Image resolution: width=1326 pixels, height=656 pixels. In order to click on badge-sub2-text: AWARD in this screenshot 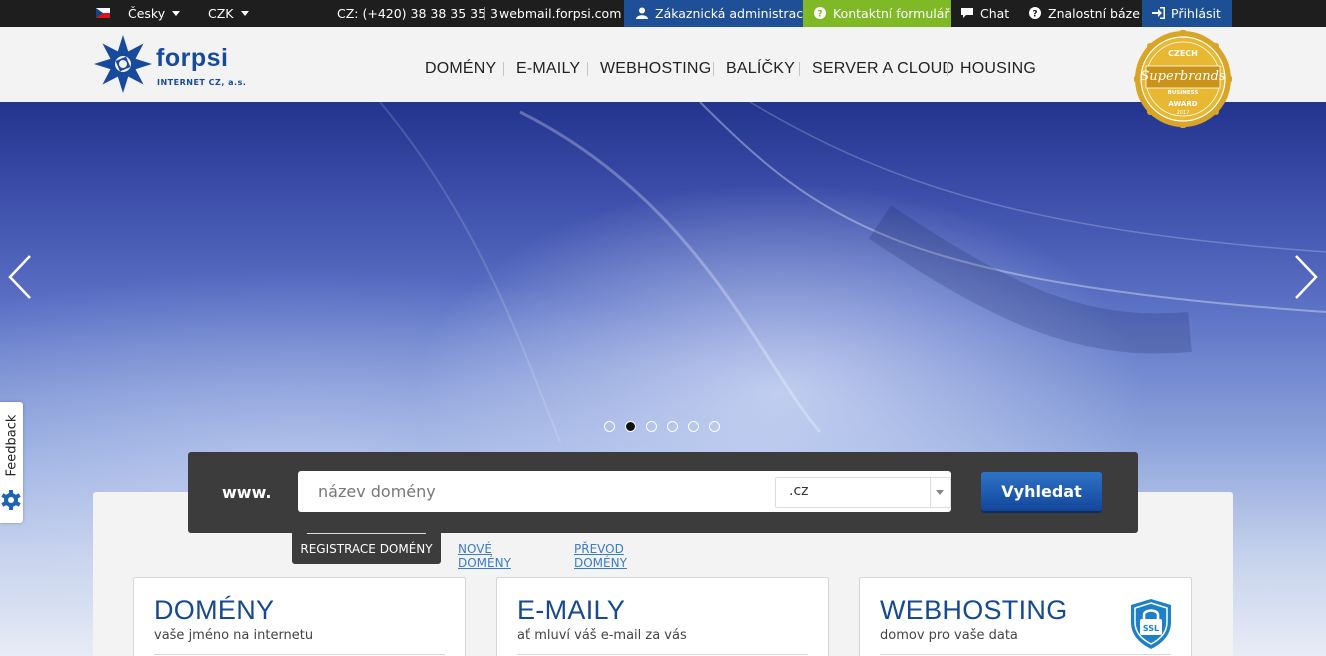, I will do `click(1182, 104)`.